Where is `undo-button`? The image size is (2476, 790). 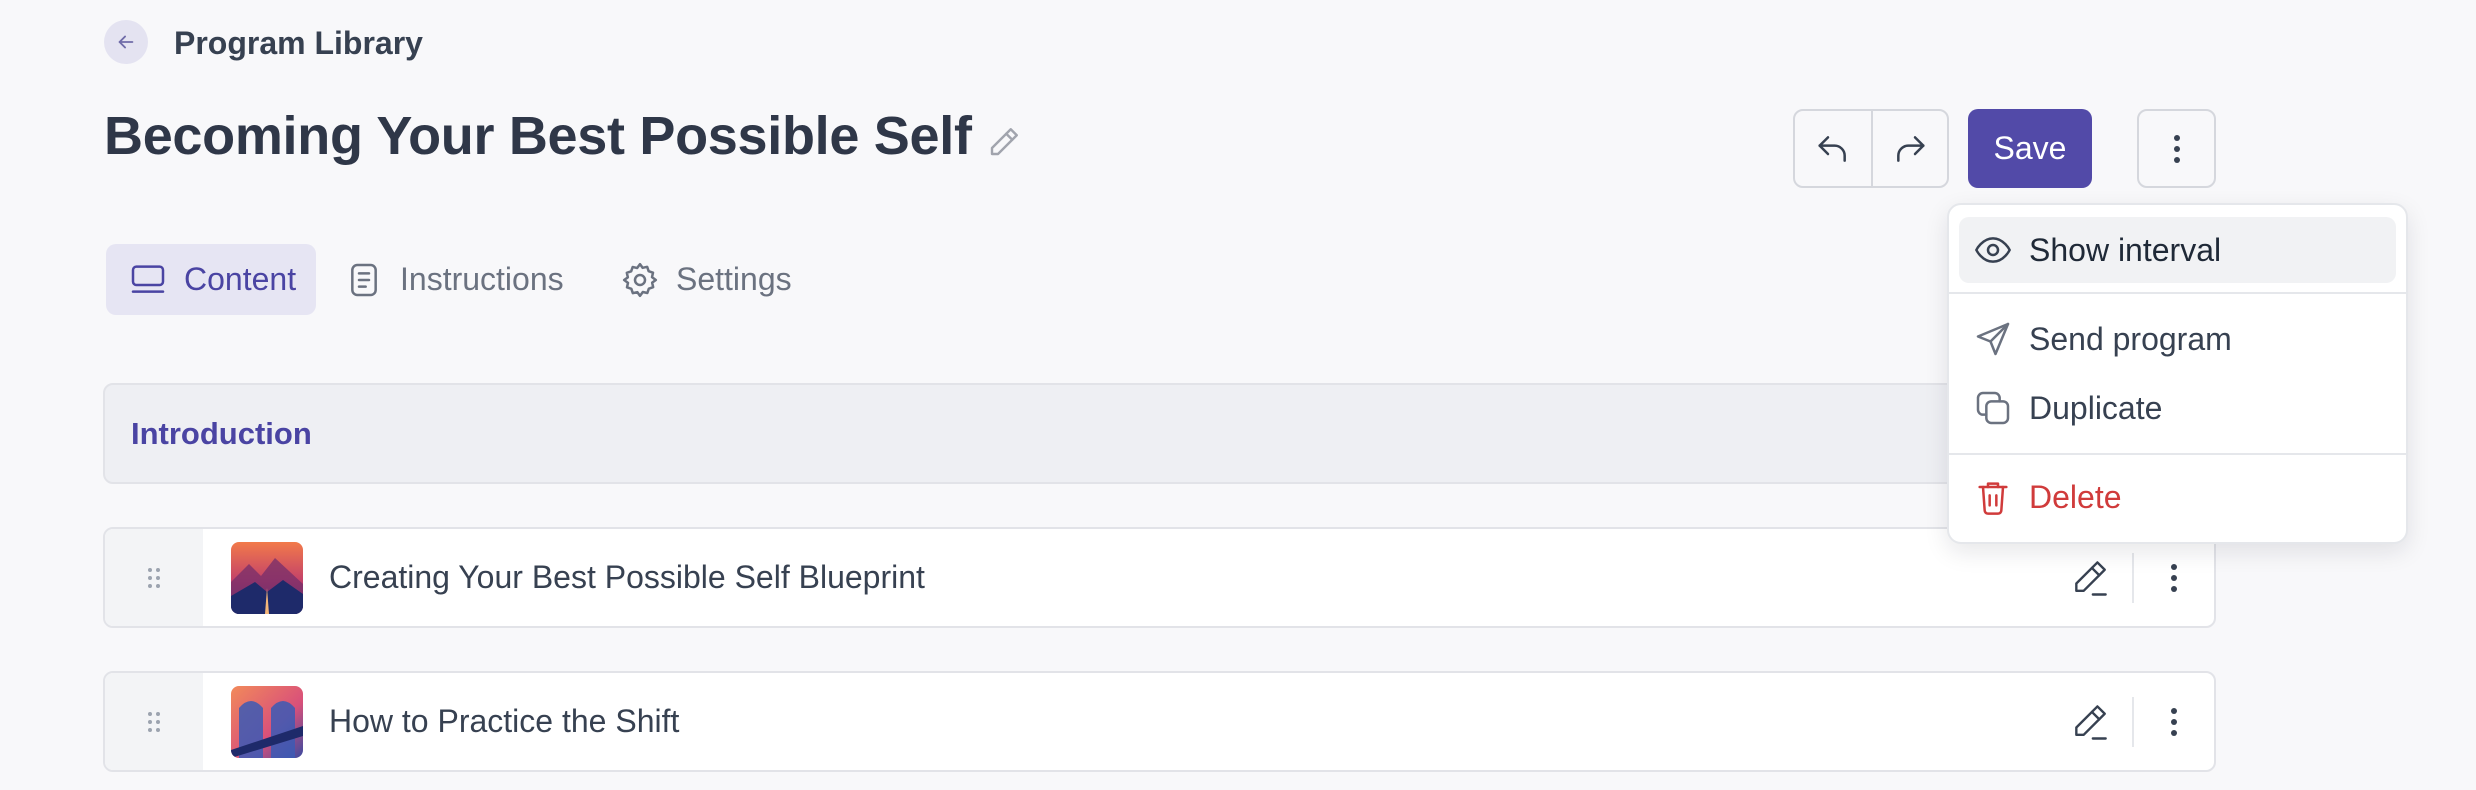 undo-button is located at coordinates (1833, 148).